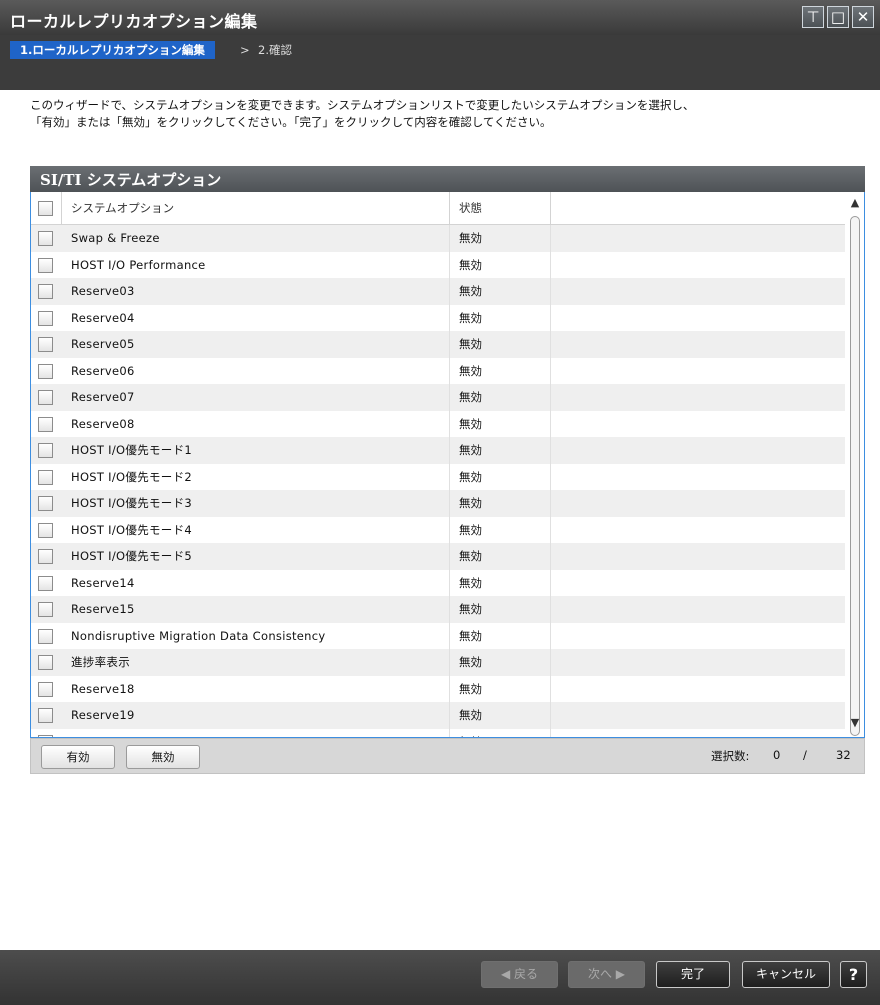 This screenshot has width=880, height=1005. I want to click on table-header: システムオプション 状態, so click(438, 208).